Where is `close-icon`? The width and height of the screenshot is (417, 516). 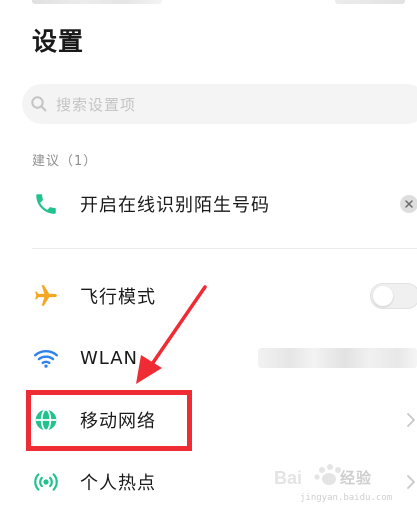 close-icon is located at coordinates (409, 204).